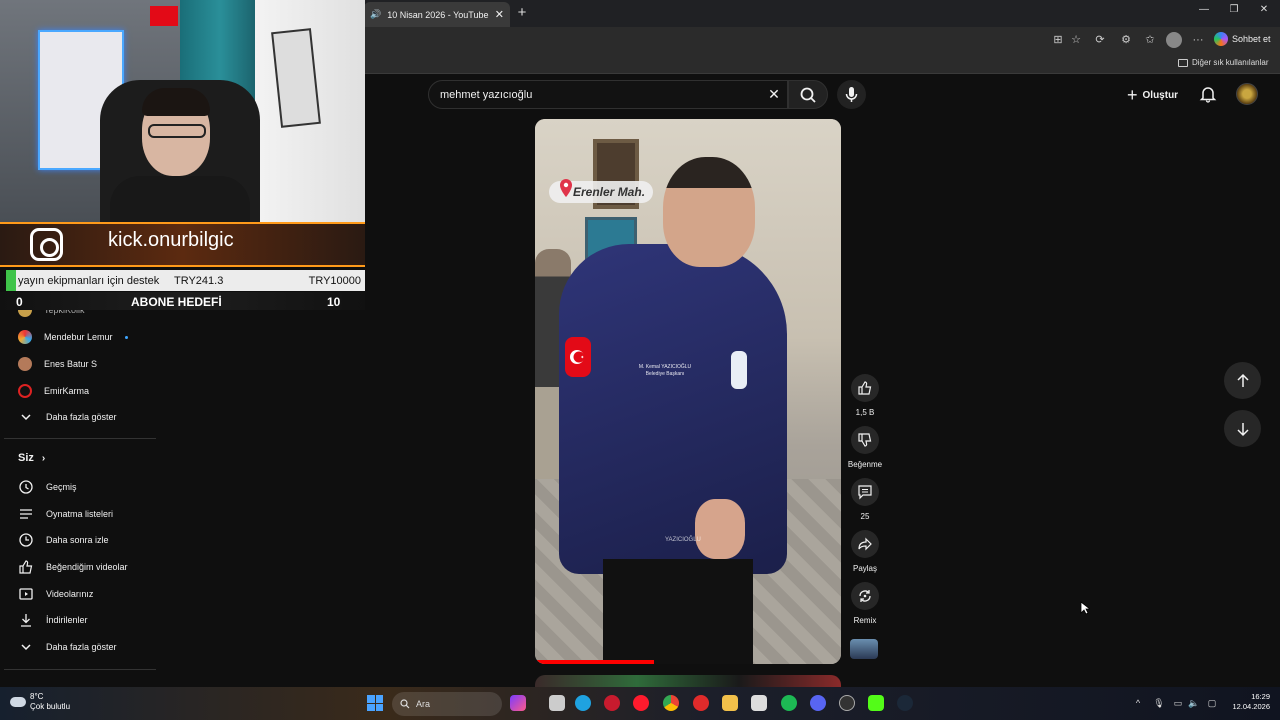 This screenshot has width=1280, height=720. What do you see at coordinates (1138, 703) in the screenshot?
I see `tray-overflow-icon: ^` at bounding box center [1138, 703].